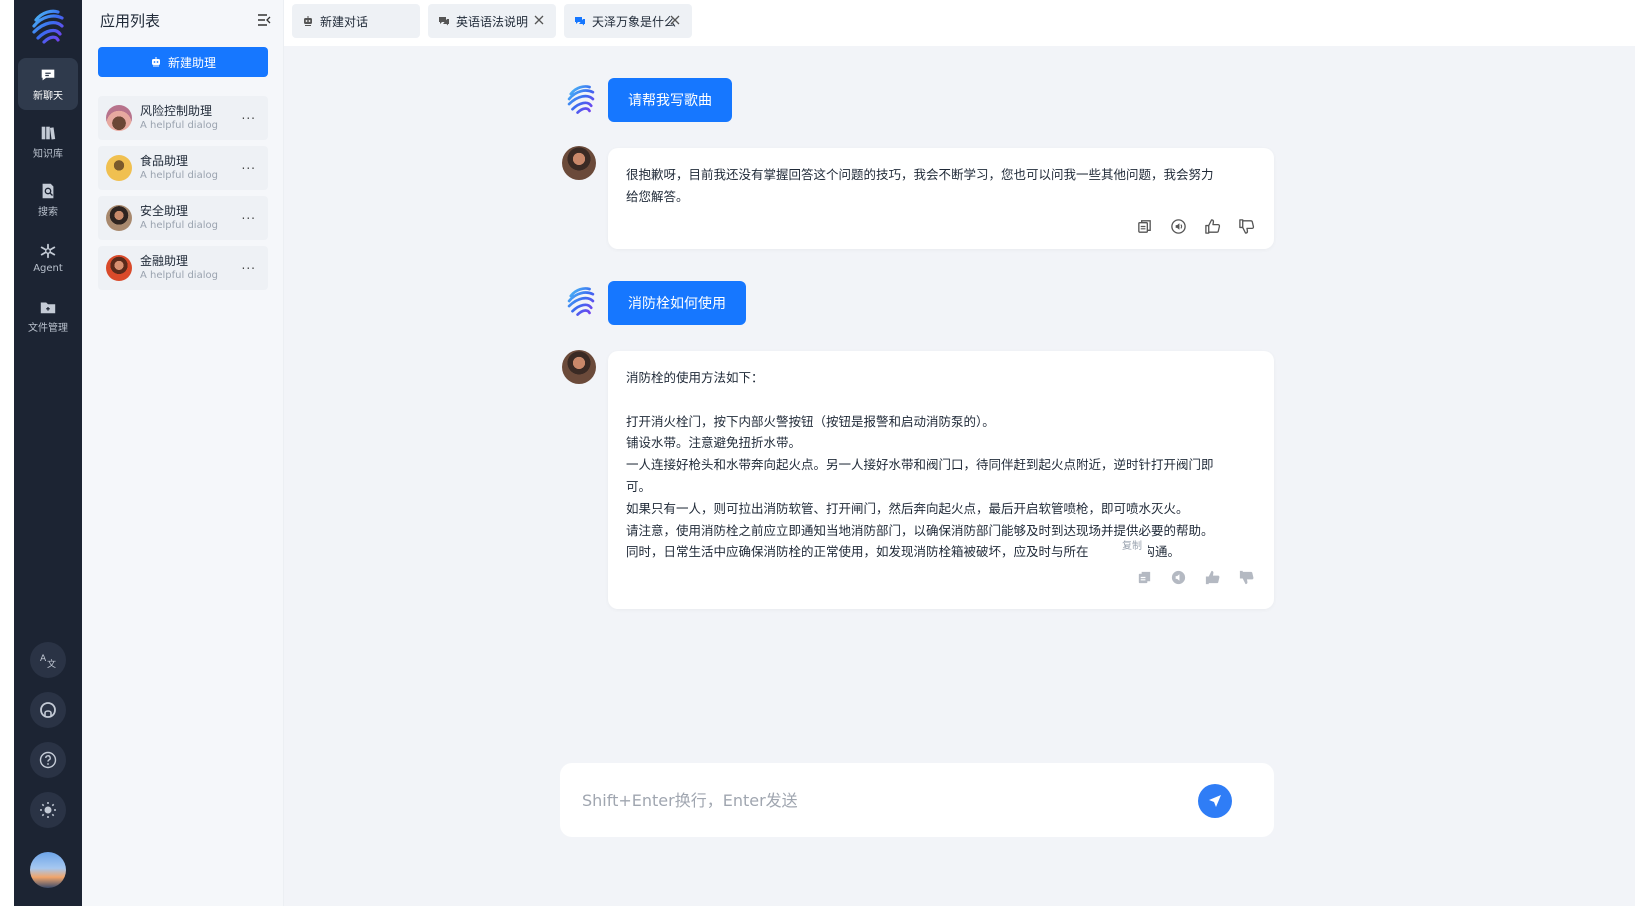  Describe the element at coordinates (48, 191) in the screenshot. I see `search-doc-icon` at that location.